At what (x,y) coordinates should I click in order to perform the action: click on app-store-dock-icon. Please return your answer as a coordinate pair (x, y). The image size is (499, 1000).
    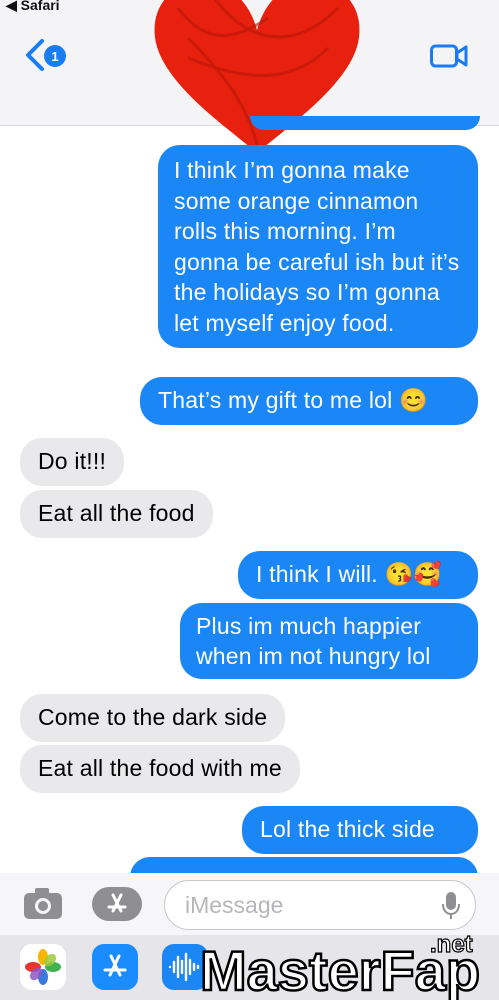
    Looking at the image, I should click on (115, 967).